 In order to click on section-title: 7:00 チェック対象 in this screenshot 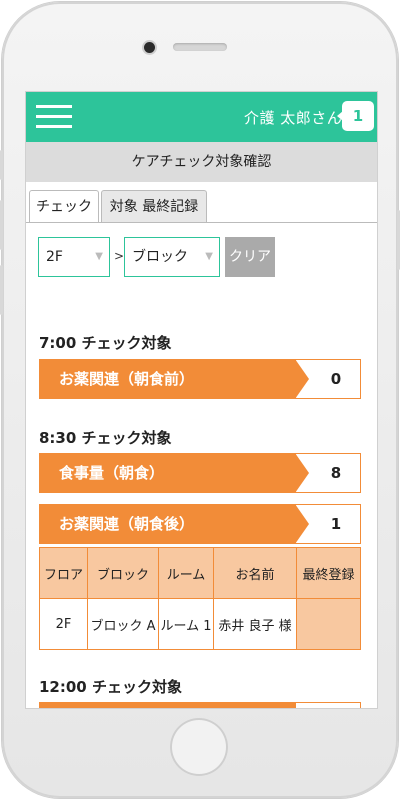, I will do `click(105, 343)`.